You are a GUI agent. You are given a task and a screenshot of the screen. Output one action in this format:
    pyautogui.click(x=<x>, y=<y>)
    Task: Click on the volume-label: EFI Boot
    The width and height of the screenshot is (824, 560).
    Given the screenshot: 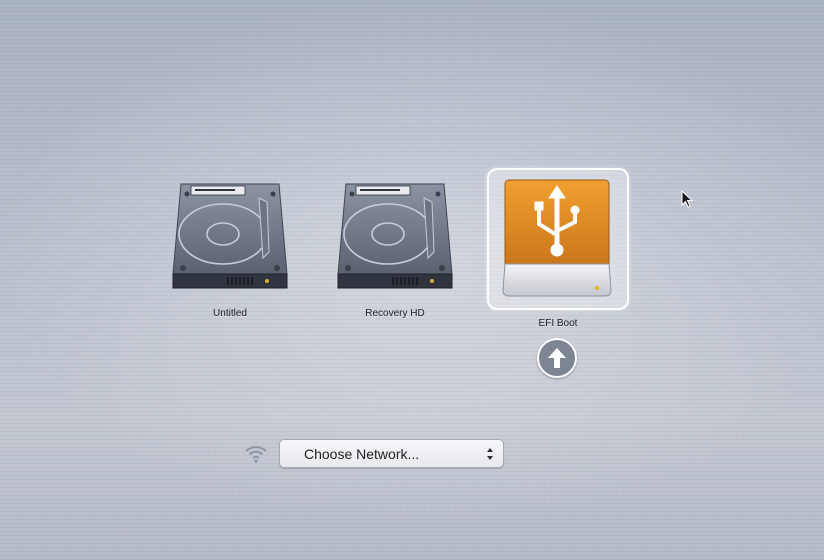 What is the action you would take?
    pyautogui.click(x=558, y=323)
    